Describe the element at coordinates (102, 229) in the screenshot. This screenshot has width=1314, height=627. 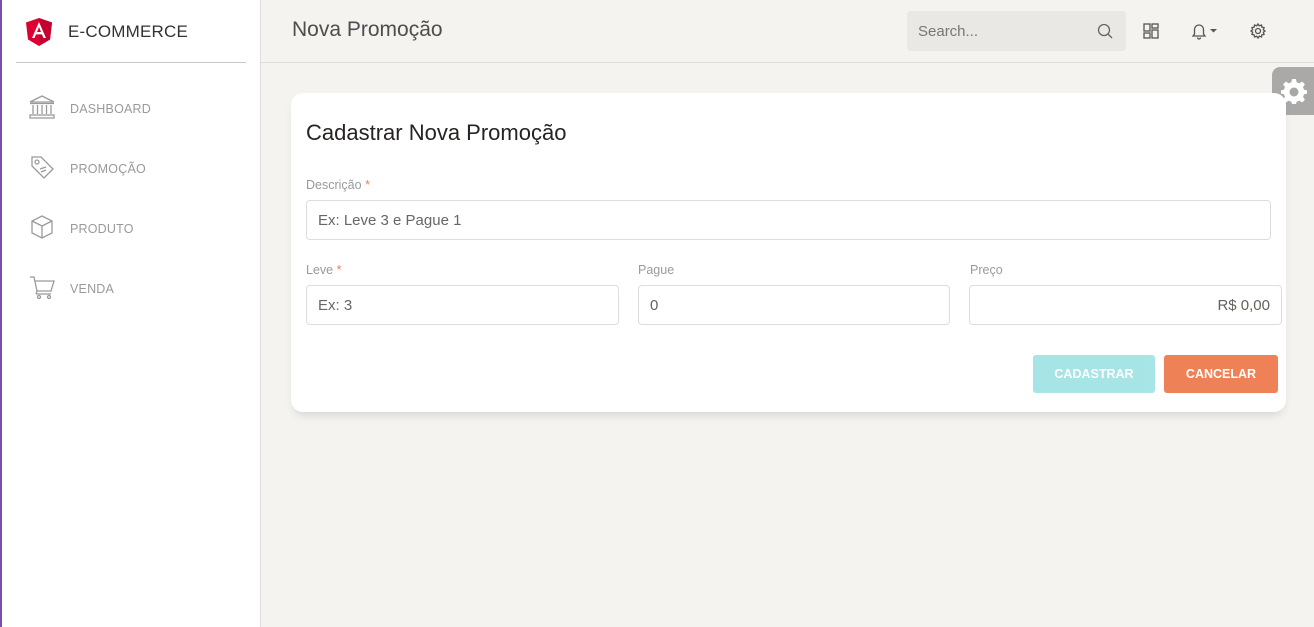
I see `sidebar-item-label: PRODUTO` at that location.